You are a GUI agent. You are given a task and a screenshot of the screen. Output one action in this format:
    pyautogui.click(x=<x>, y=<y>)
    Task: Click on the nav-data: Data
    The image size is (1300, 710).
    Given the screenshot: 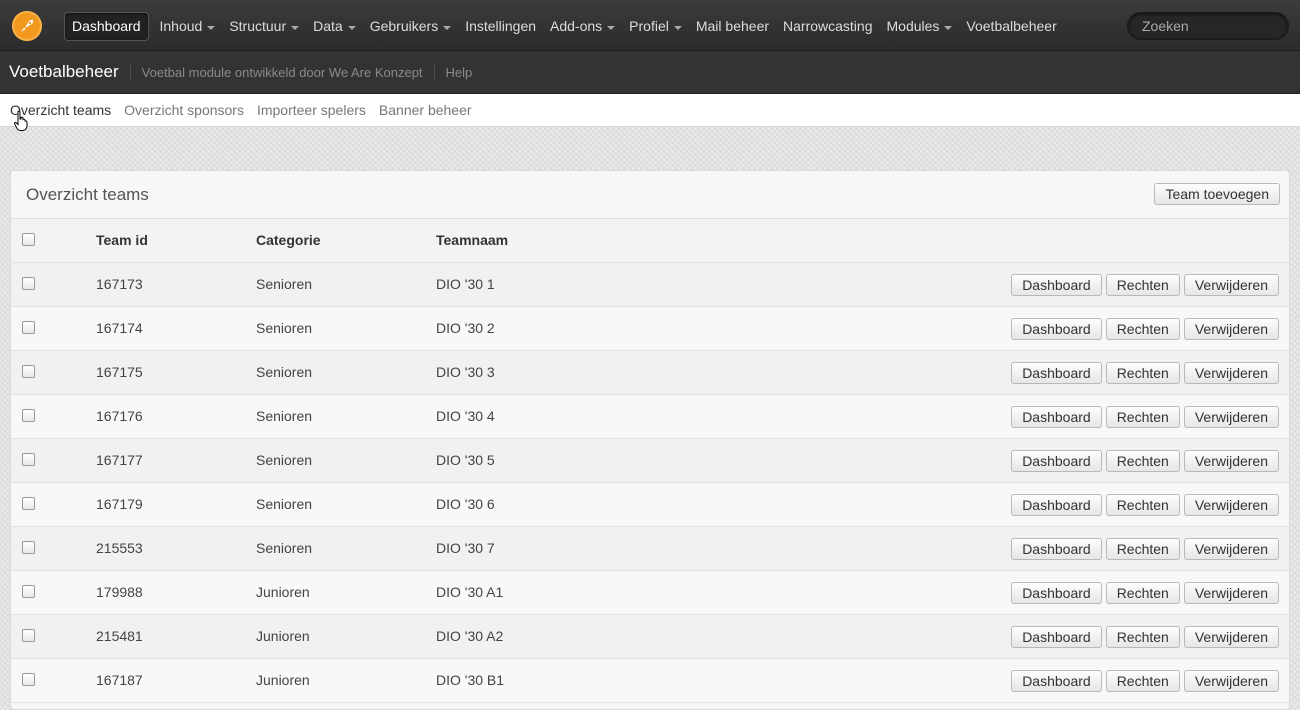 What is the action you would take?
    pyautogui.click(x=334, y=26)
    